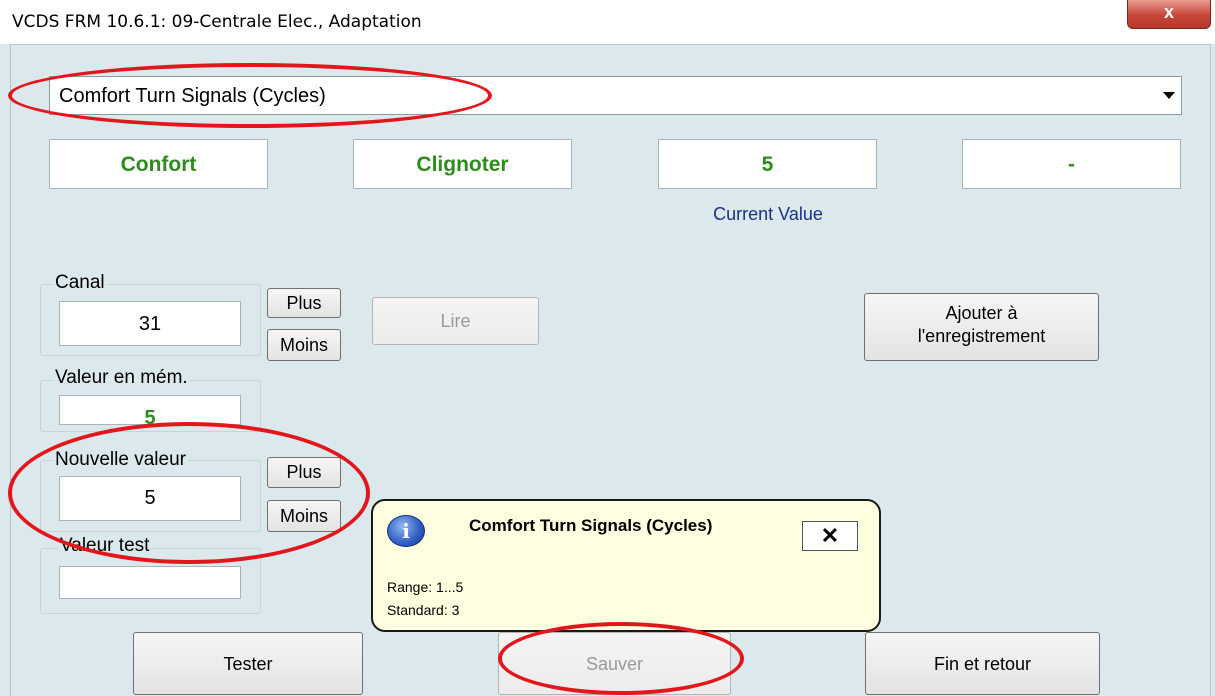  Describe the element at coordinates (423, 610) in the screenshot. I see `tooltip-standard: Standard: 3` at that location.